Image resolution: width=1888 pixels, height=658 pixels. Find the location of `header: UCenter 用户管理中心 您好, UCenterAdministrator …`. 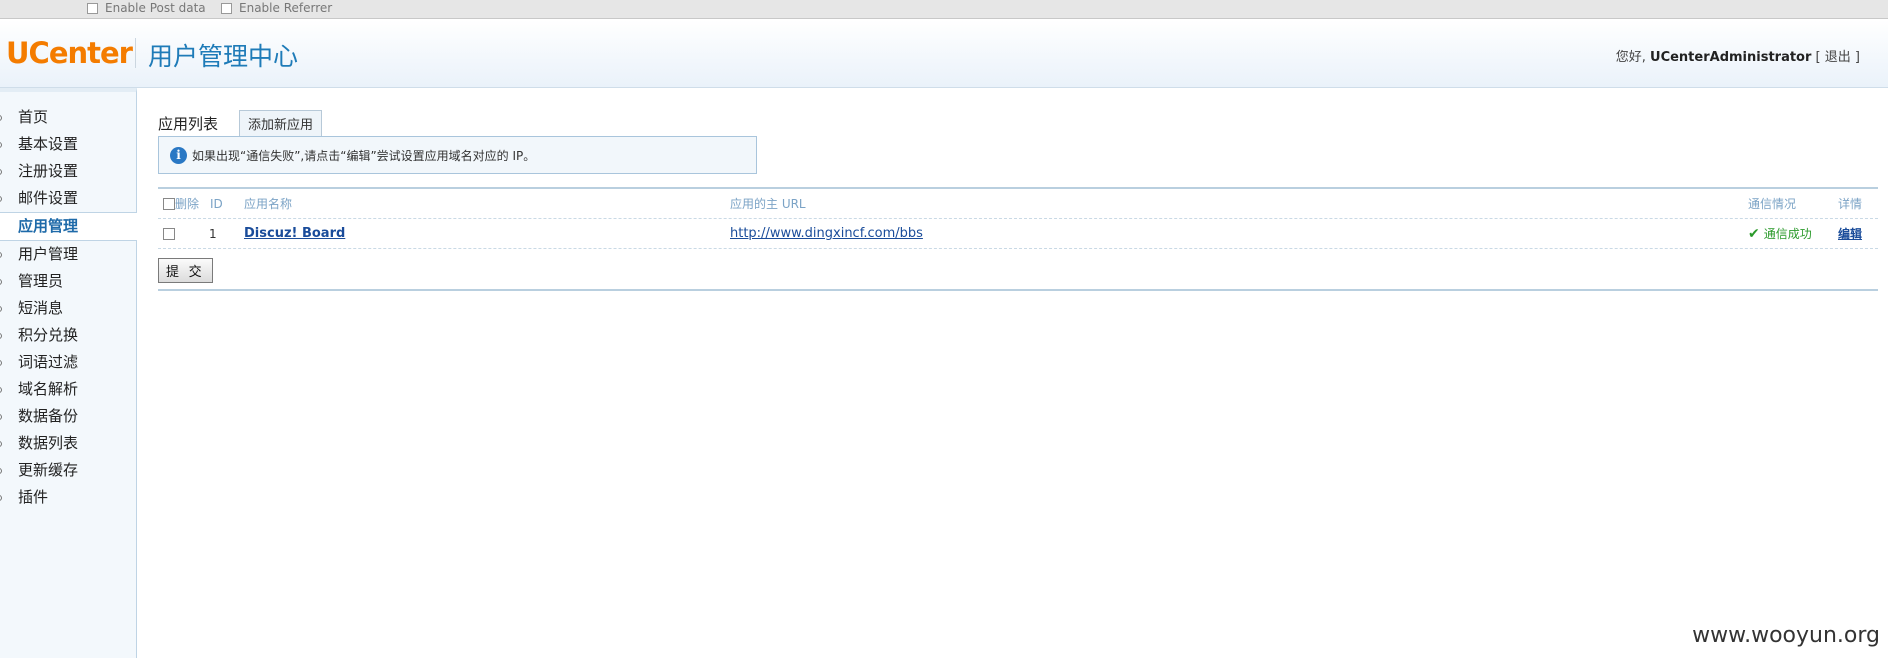

header: UCenter 用户管理中心 您好, UCenterAdministrator … is located at coordinates (944, 54).